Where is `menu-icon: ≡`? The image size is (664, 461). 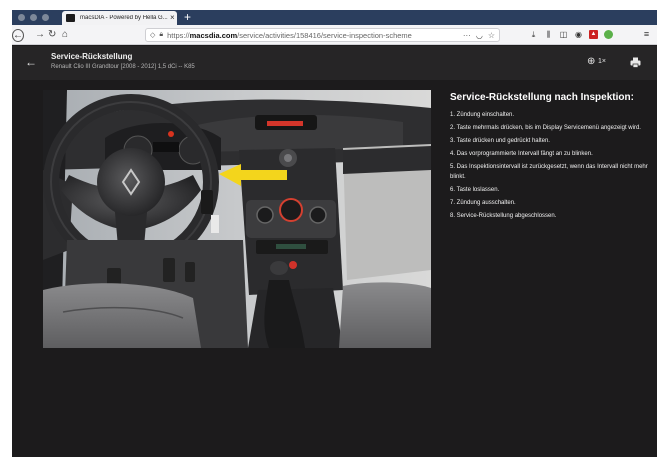 menu-icon: ≡ is located at coordinates (646, 34).